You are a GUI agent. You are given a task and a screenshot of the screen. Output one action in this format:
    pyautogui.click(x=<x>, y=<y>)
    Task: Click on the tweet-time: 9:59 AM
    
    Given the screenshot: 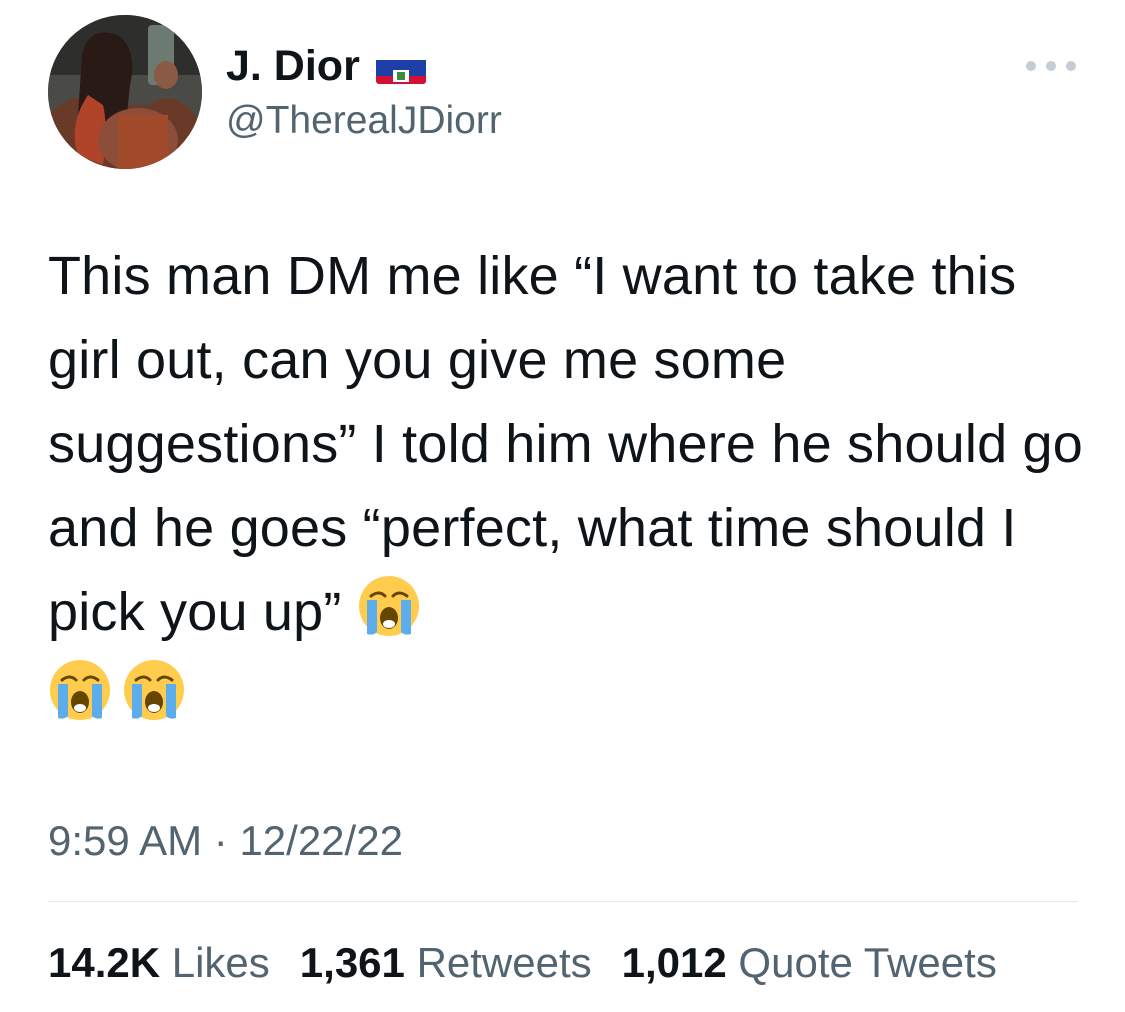 What is the action you would take?
    pyautogui.click(x=125, y=840)
    